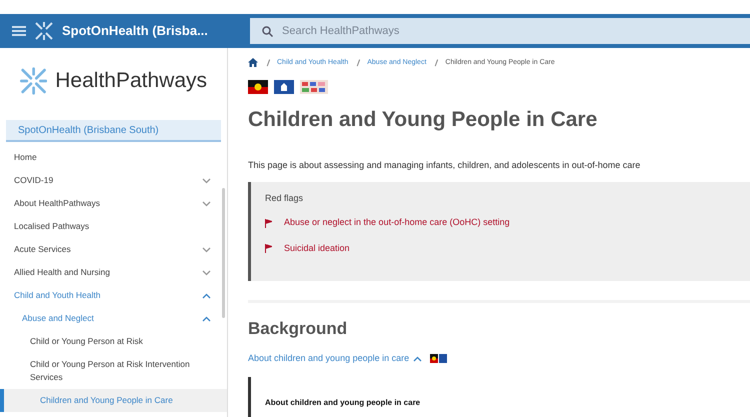 The height and width of the screenshot is (417, 750). I want to click on panel-heading: About children and young people in care, so click(342, 403).